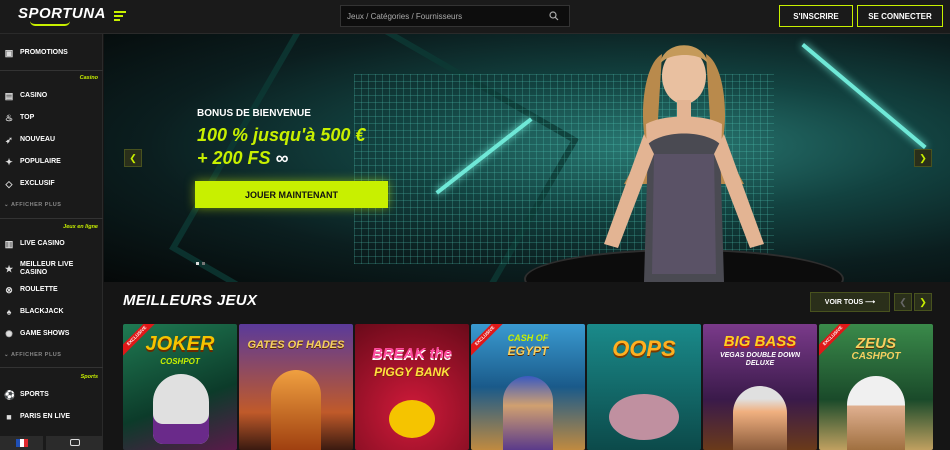 The image size is (950, 450). What do you see at coordinates (900, 16) in the screenshot?
I see `login-button: SE CONNECTER` at bounding box center [900, 16].